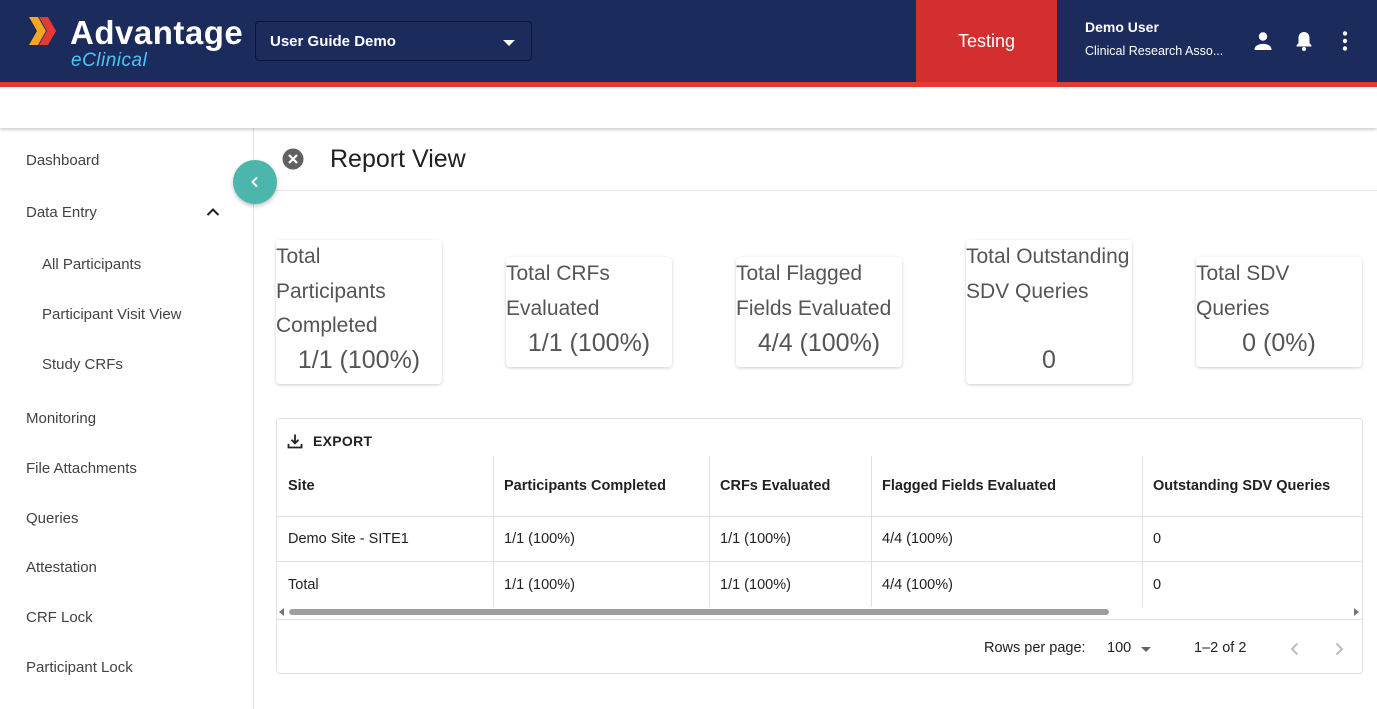 Image resolution: width=1377 pixels, height=709 pixels. What do you see at coordinates (819, 647) in the screenshot?
I see `table-pagination: Rows per page: 100 1–2 of 2` at bounding box center [819, 647].